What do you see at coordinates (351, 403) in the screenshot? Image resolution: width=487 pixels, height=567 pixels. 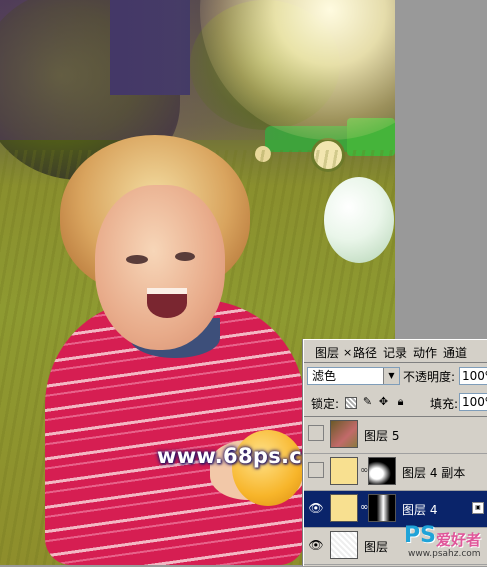 I see `lock-transparent-icon` at bounding box center [351, 403].